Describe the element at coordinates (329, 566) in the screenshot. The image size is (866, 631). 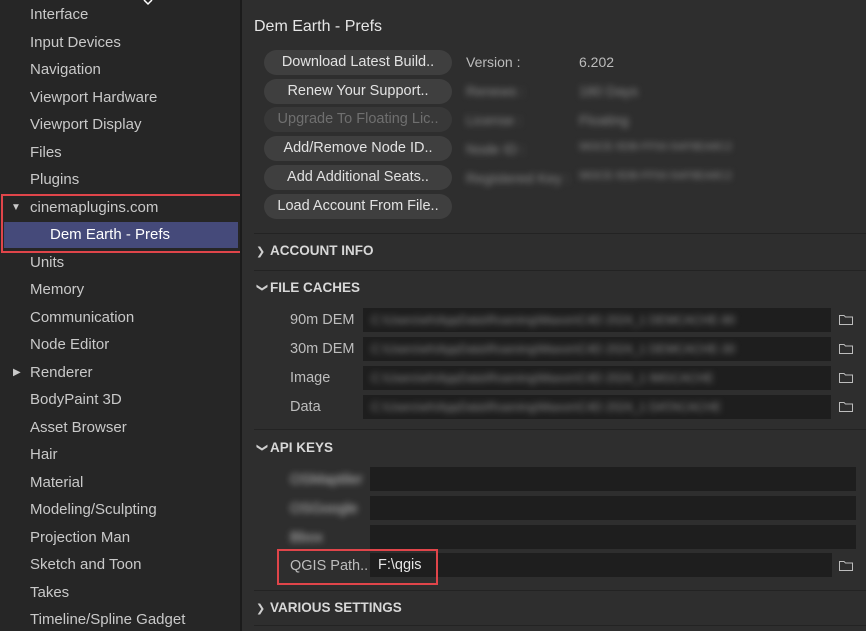
I see `qgis-path-label: QGIS Path..` at that location.